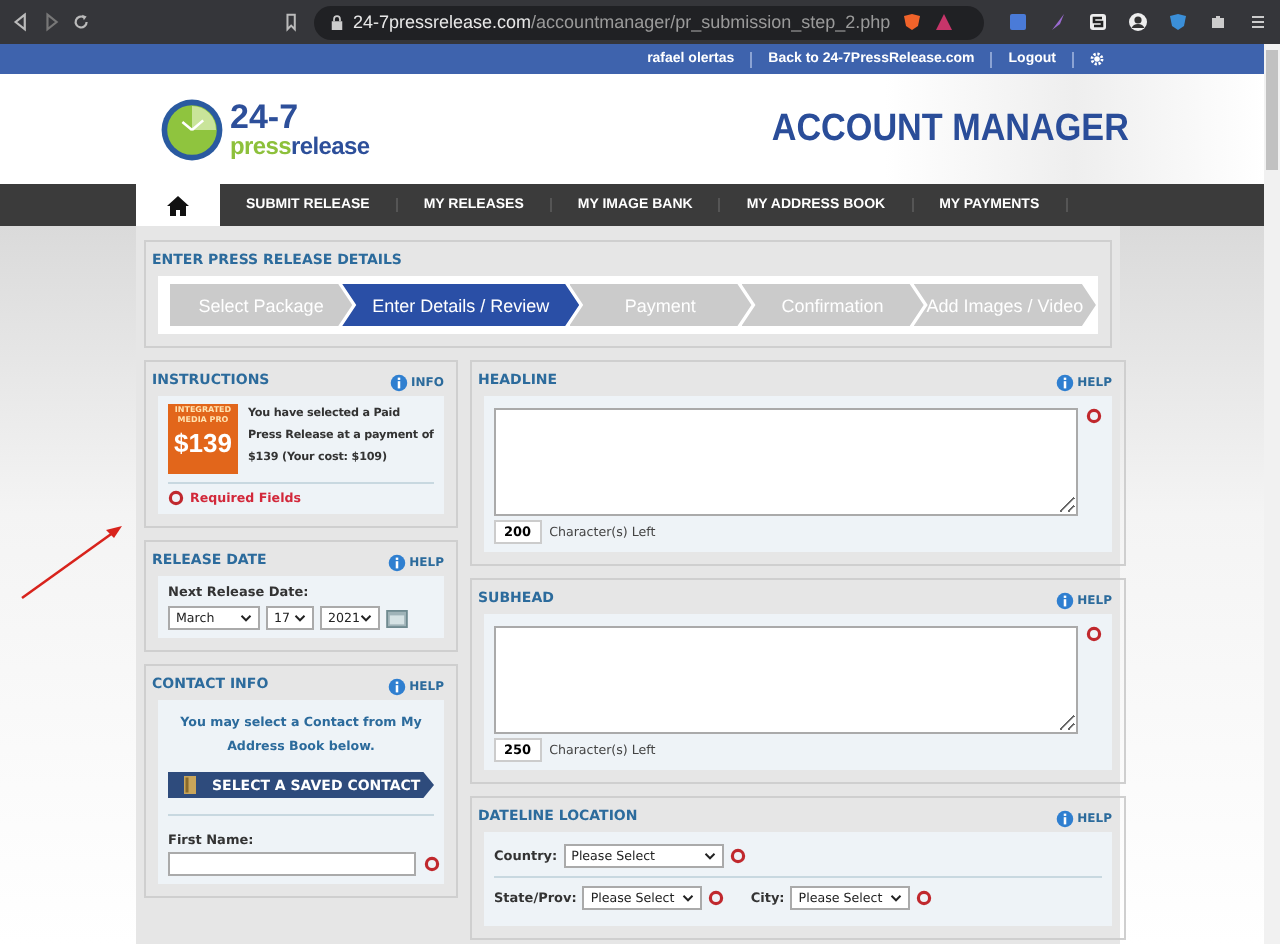  What do you see at coordinates (51, 22) in the screenshot?
I see `forward-icon` at bounding box center [51, 22].